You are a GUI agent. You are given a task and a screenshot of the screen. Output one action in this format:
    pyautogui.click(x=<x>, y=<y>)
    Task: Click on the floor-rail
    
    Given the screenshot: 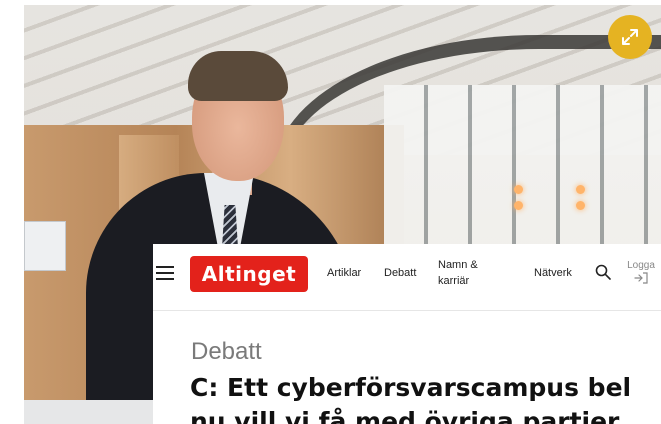 What is the action you would take?
    pyautogui.click(x=99, y=412)
    